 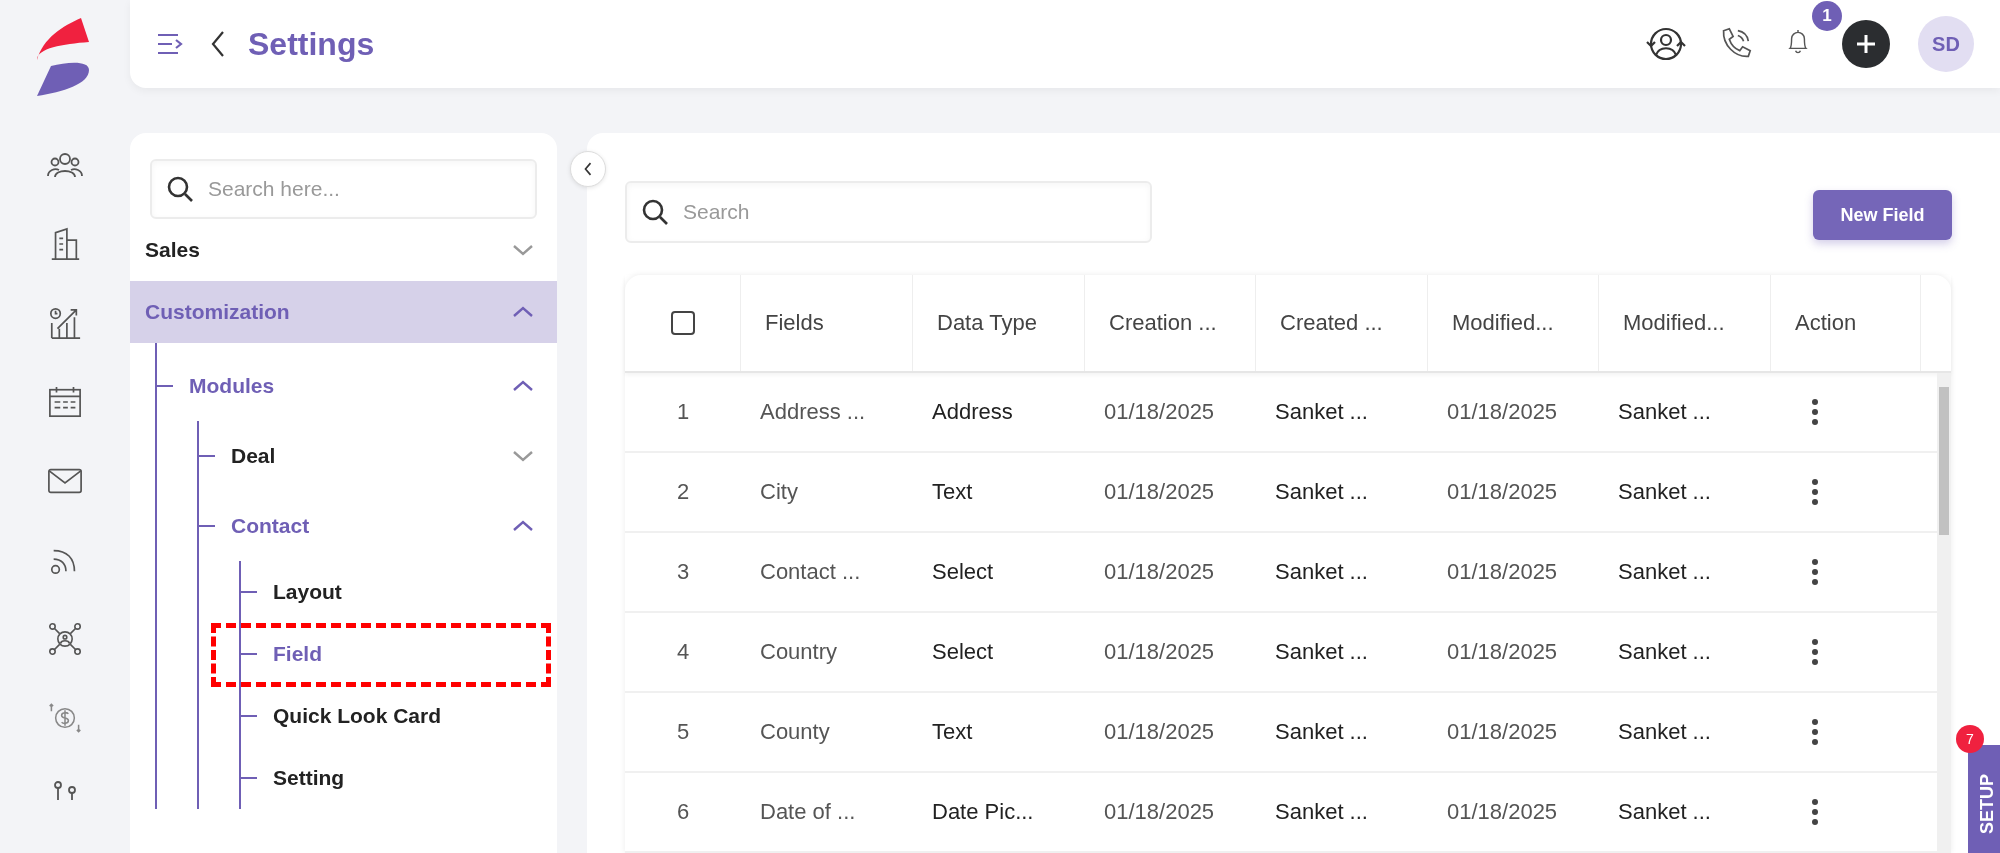 I want to click on chart-icon, so click(x=65, y=323).